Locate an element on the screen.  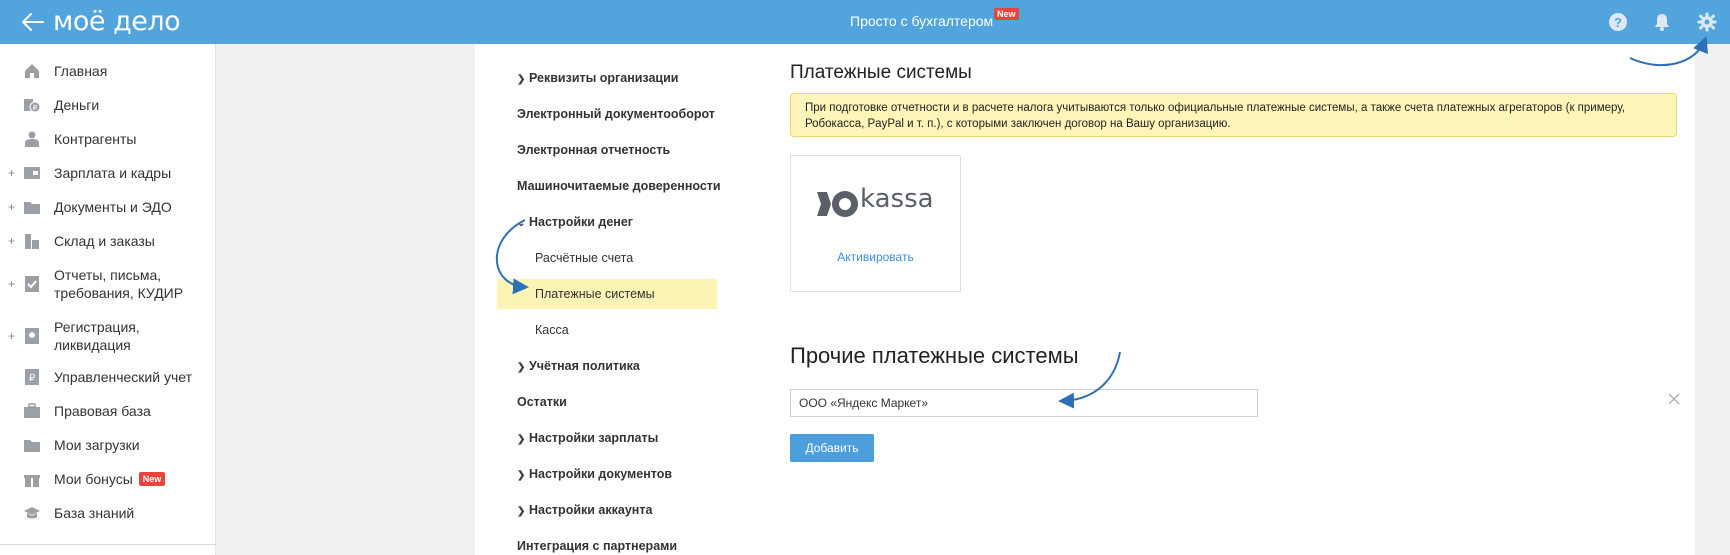
nav-item-payment-systems: Платежные системы is located at coordinates (595, 294).